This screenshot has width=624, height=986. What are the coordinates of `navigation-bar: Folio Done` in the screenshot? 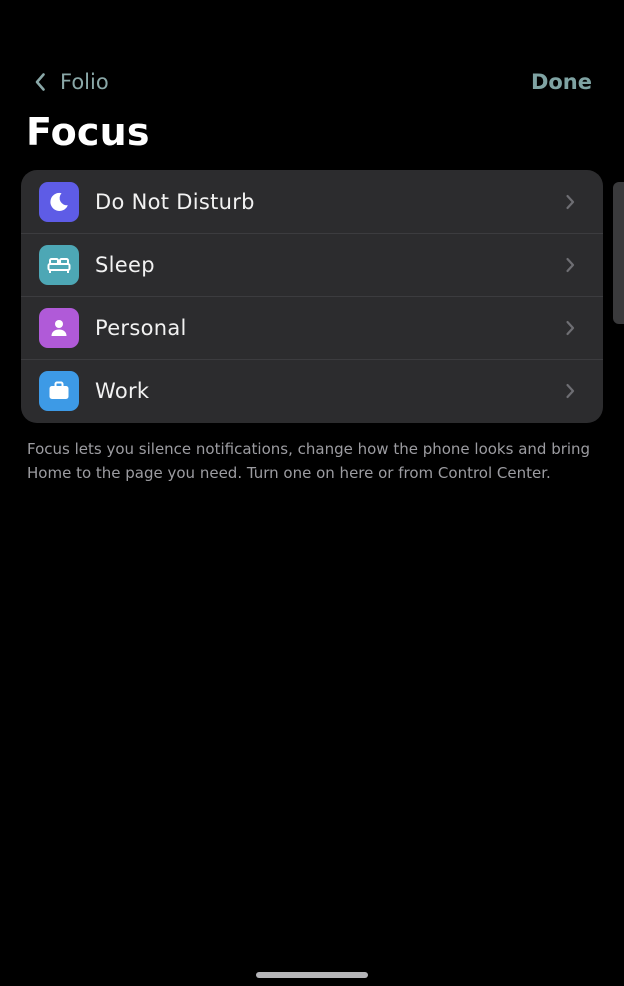 It's located at (312, 82).